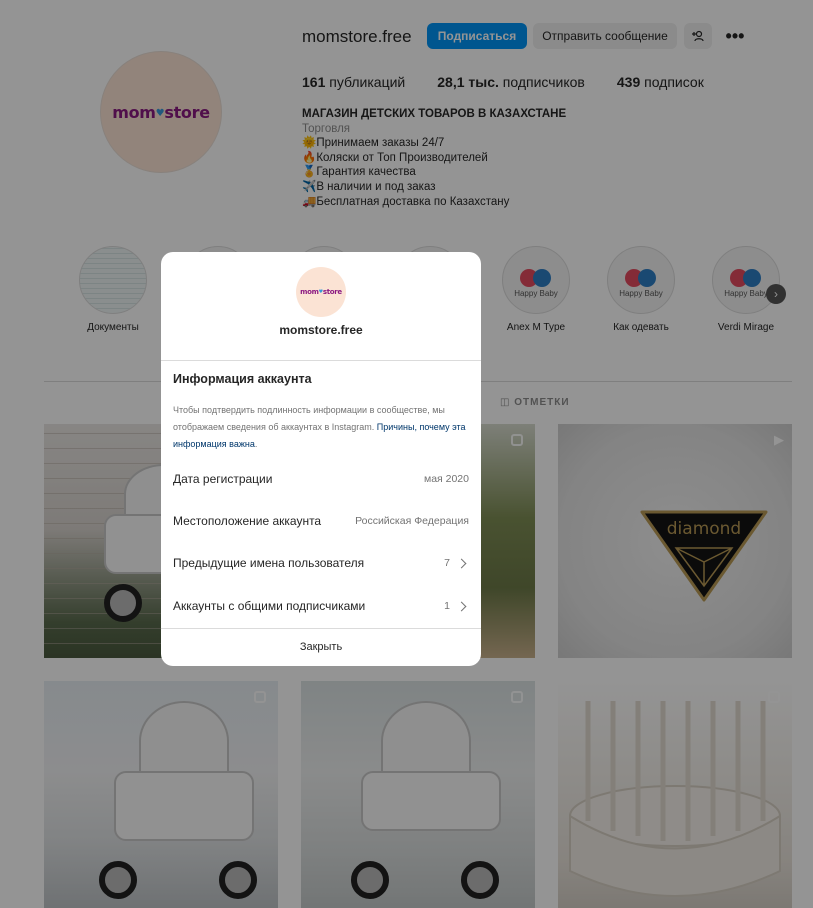 The height and width of the screenshot is (908, 813). Describe the element at coordinates (321, 479) in the screenshot. I see `registration-date-row: Дата регистрации мая 2020` at that location.